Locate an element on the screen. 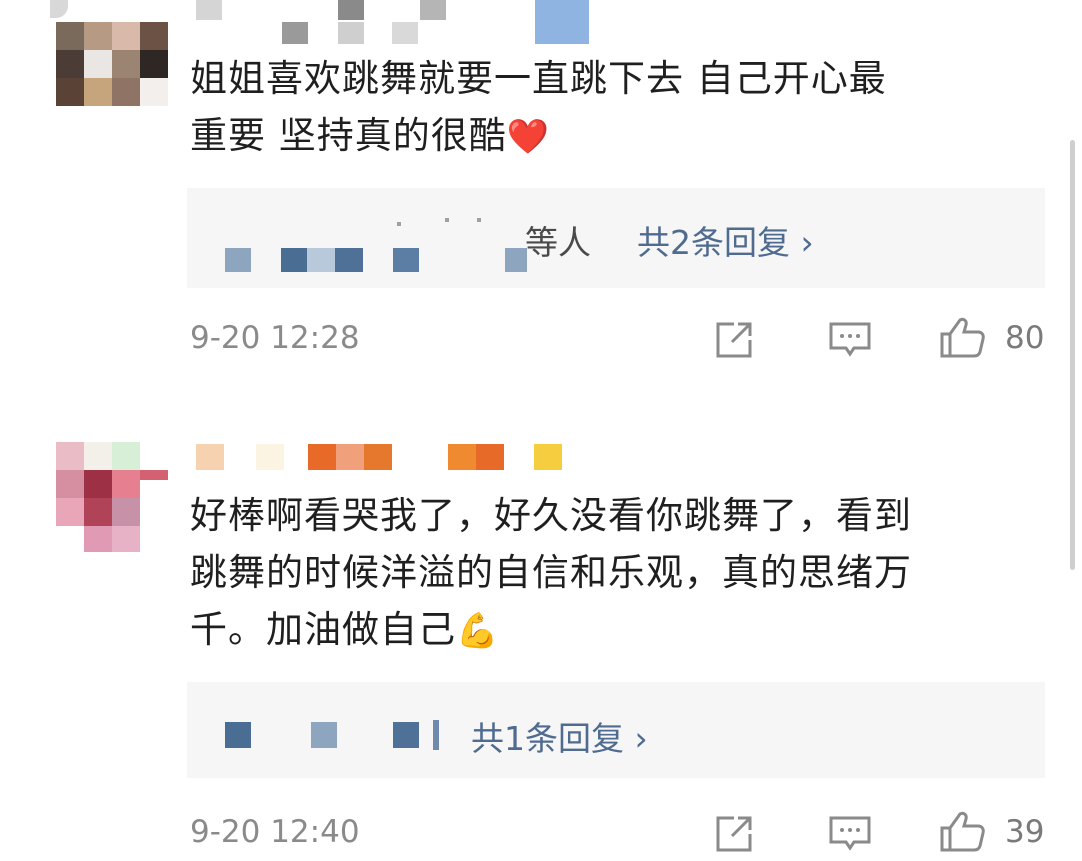 This screenshot has width=1082, height=861. timestamp: 9-20 12:40 is located at coordinates (275, 832).